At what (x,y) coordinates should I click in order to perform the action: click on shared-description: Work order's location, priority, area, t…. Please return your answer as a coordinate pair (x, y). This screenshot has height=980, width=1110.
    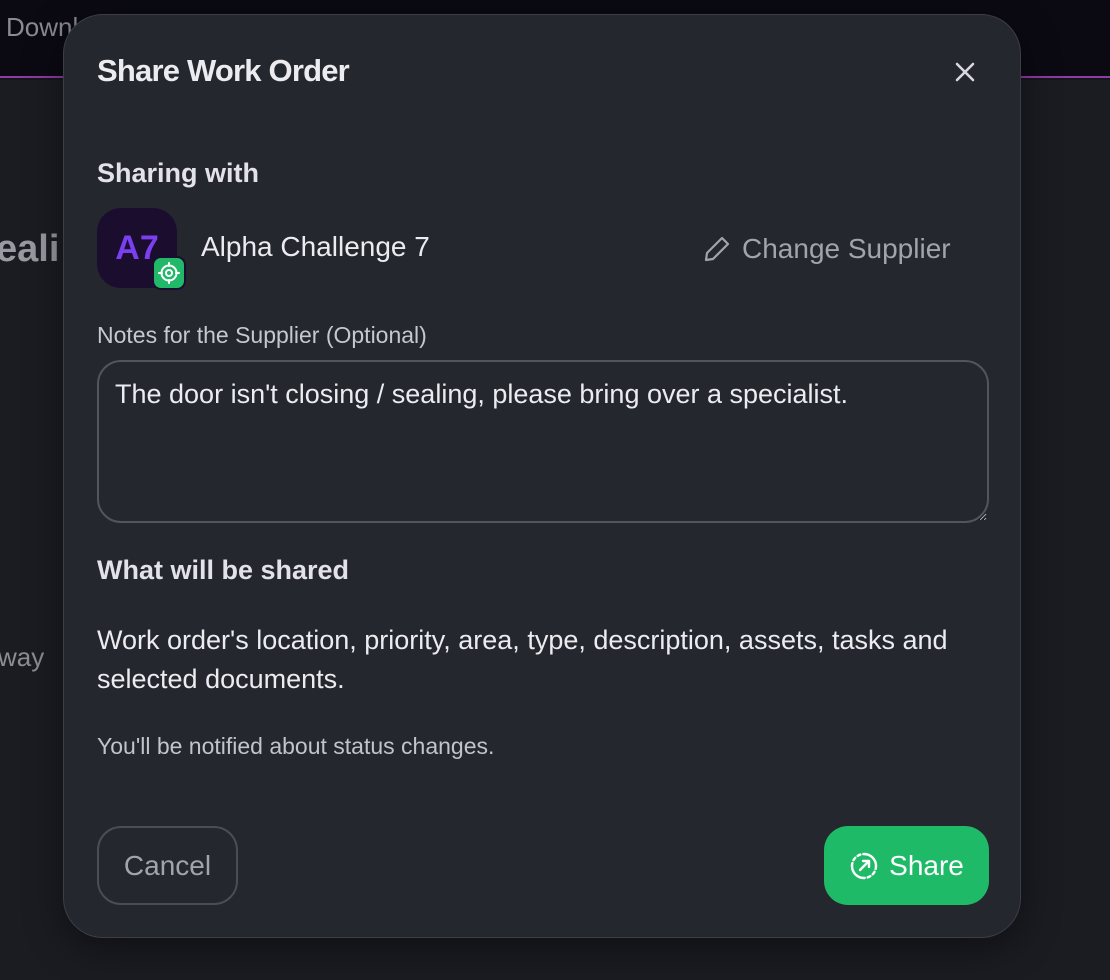
    Looking at the image, I should click on (522, 659).